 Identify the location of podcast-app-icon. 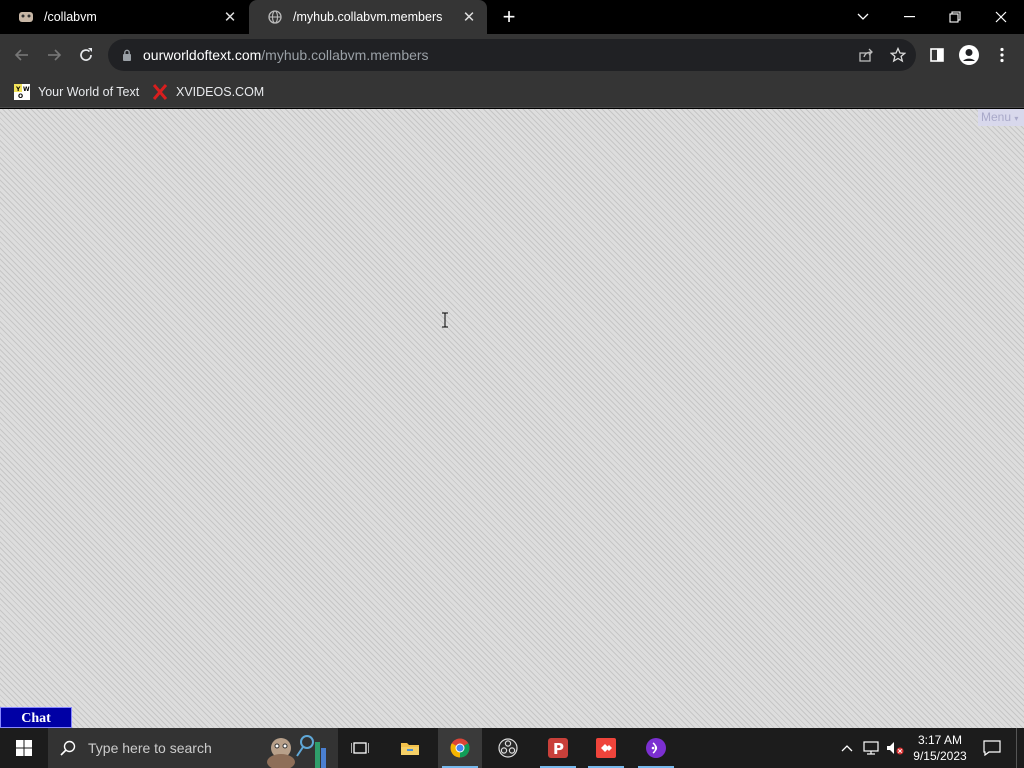
(656, 748).